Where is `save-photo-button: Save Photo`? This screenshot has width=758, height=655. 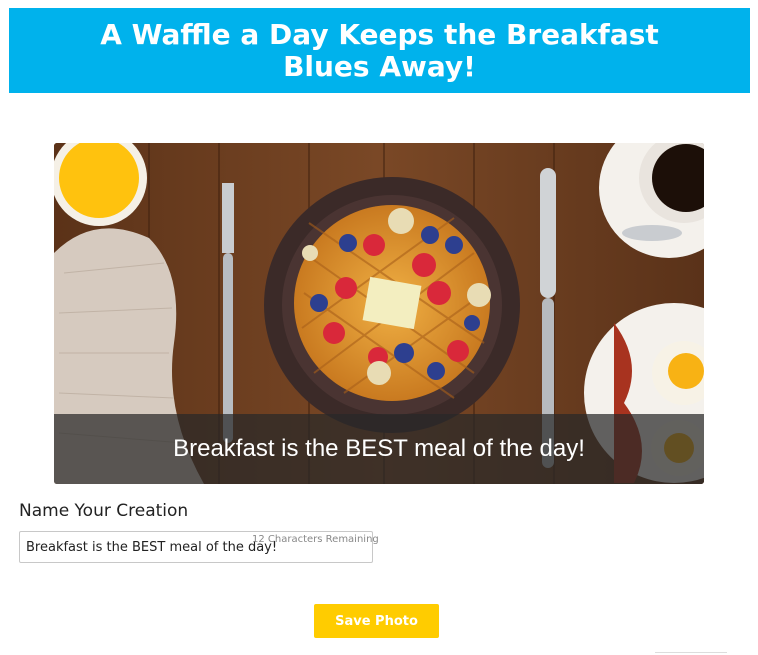 save-photo-button: Save Photo is located at coordinates (376, 621).